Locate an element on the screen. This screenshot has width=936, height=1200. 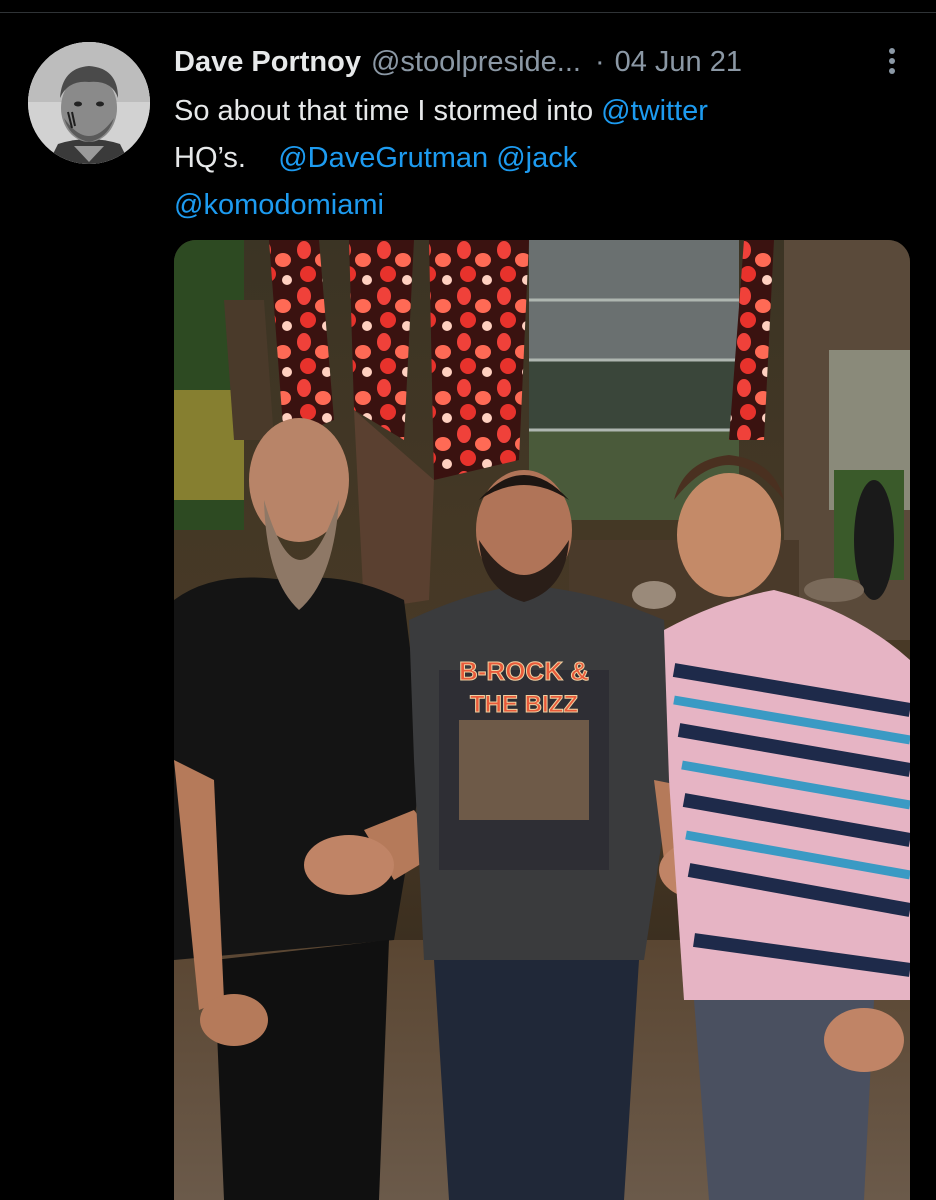
avatar-photo-icon is located at coordinates (89, 103).